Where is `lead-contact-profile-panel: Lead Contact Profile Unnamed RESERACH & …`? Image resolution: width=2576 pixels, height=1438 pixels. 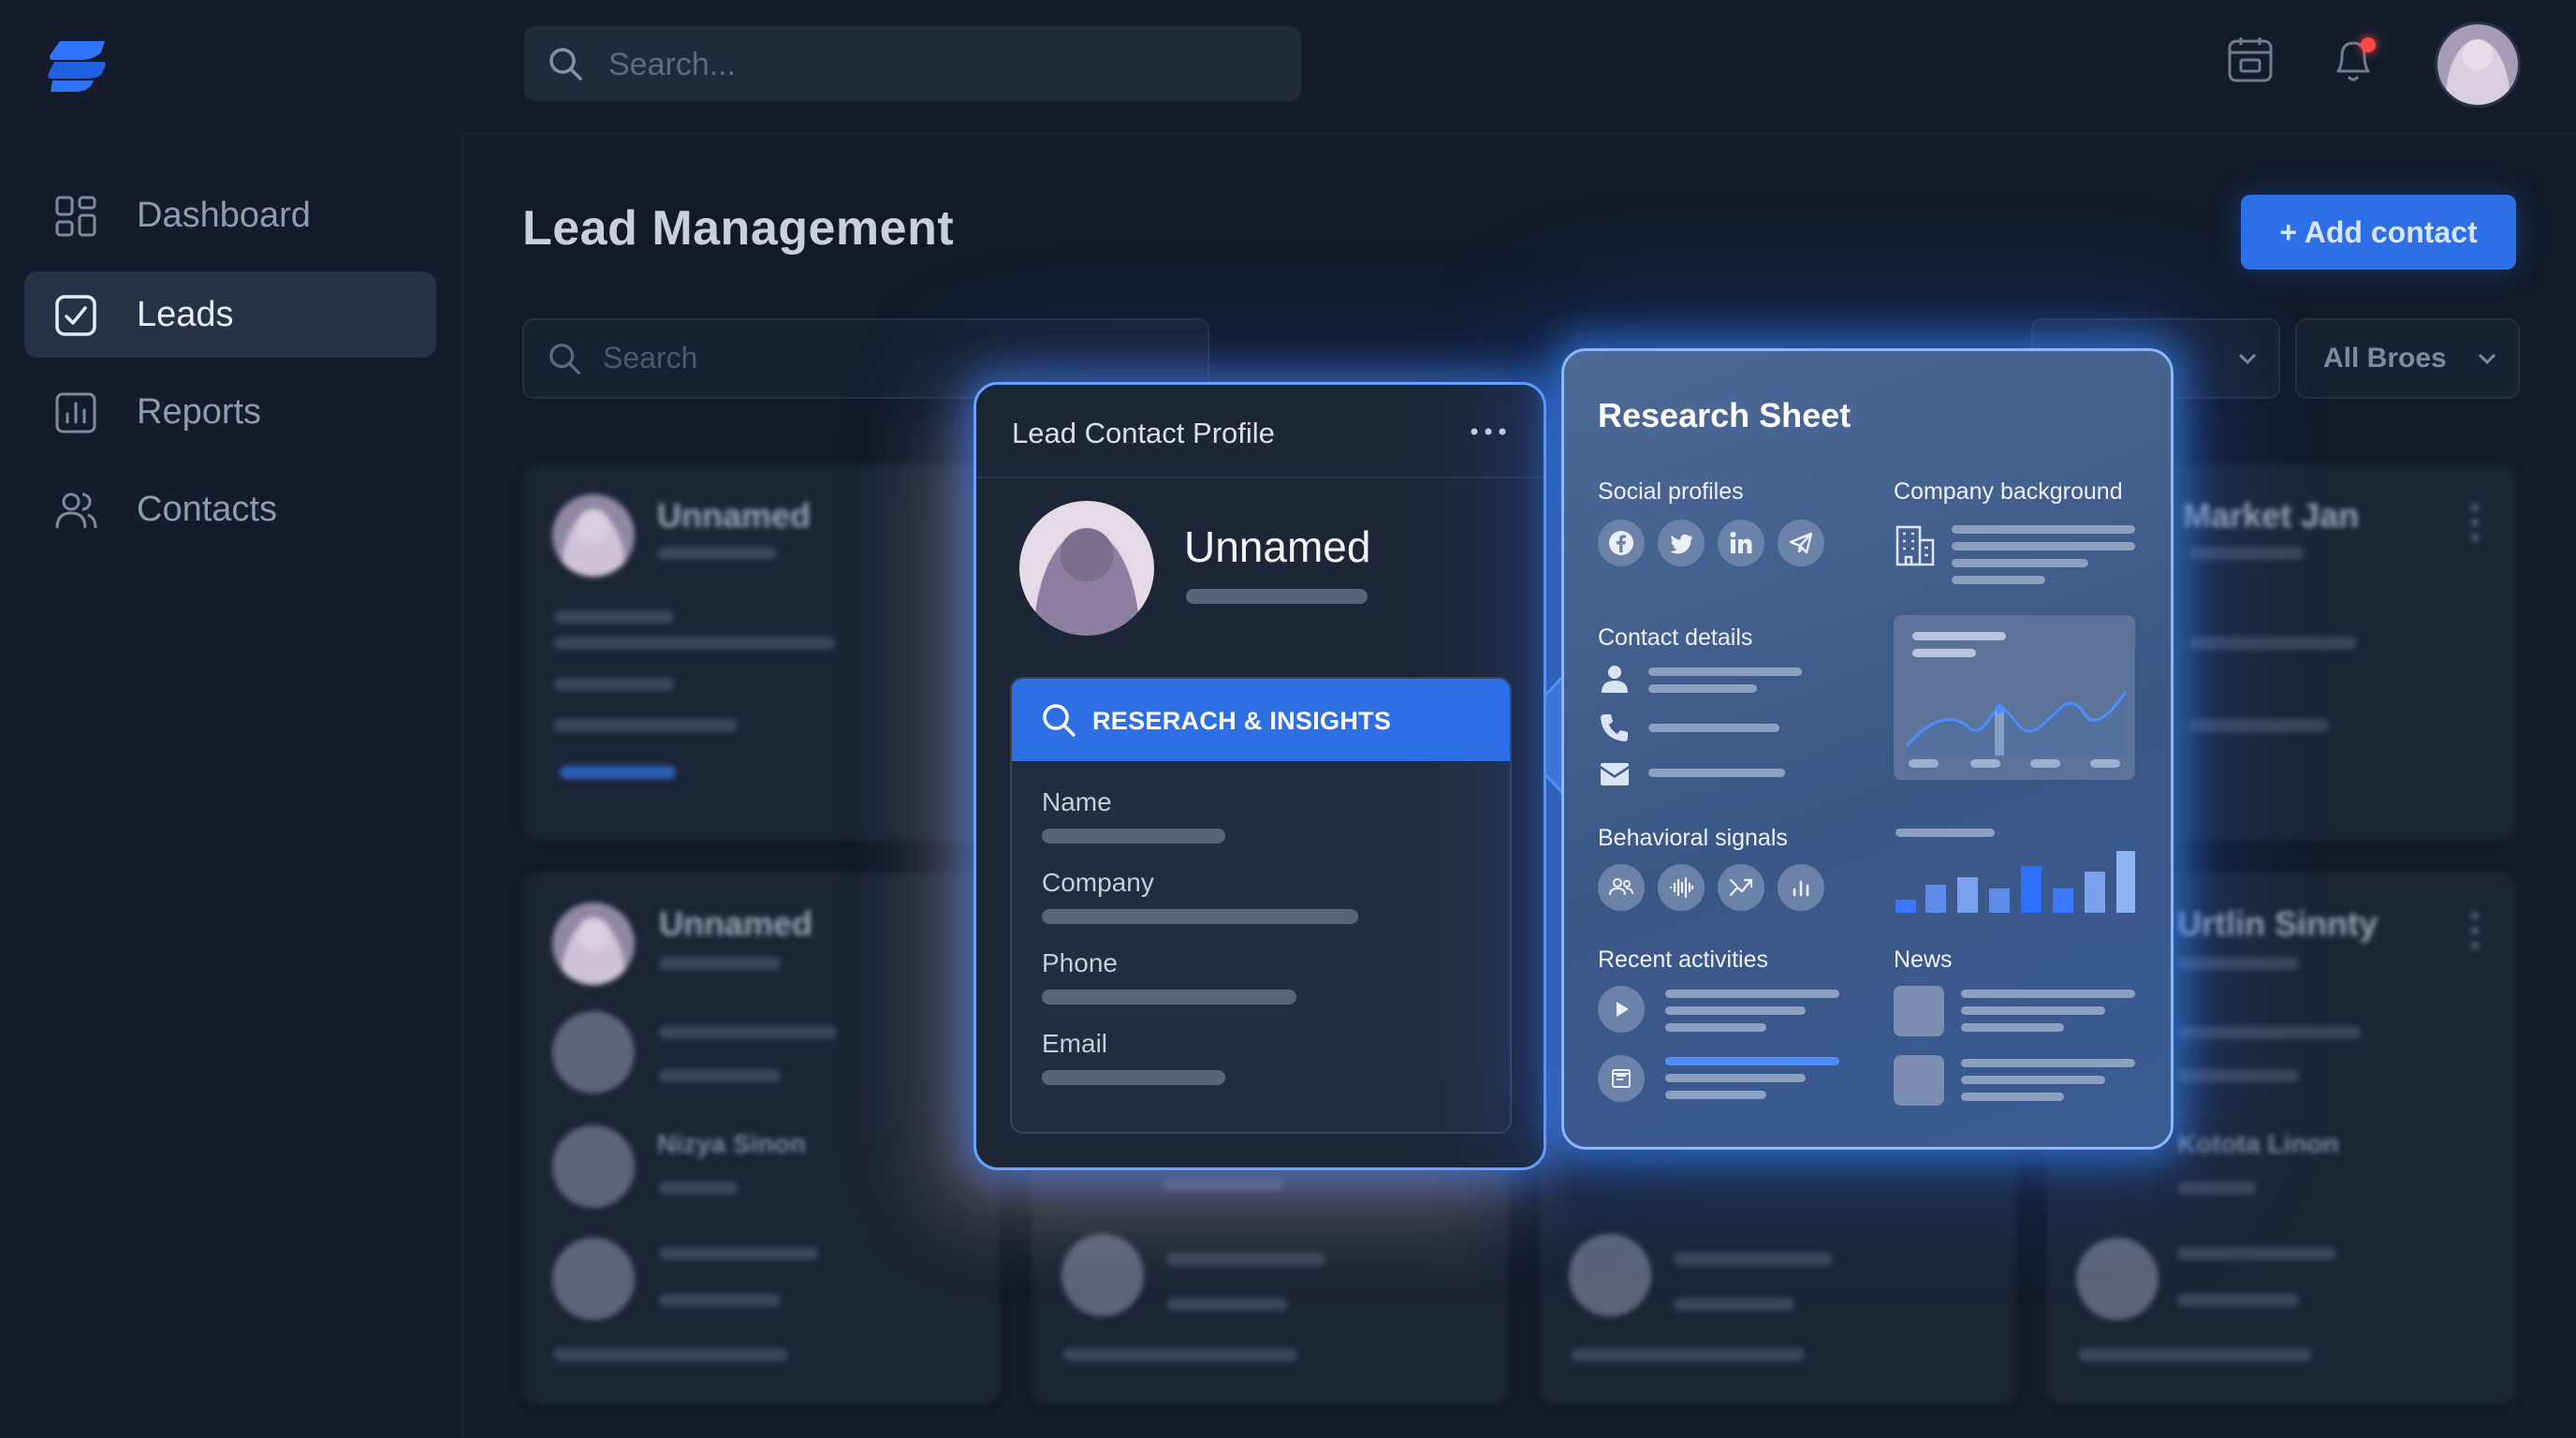
lead-contact-profile-panel: Lead Contact Profile Unnamed RESERACH & … is located at coordinates (1259, 776).